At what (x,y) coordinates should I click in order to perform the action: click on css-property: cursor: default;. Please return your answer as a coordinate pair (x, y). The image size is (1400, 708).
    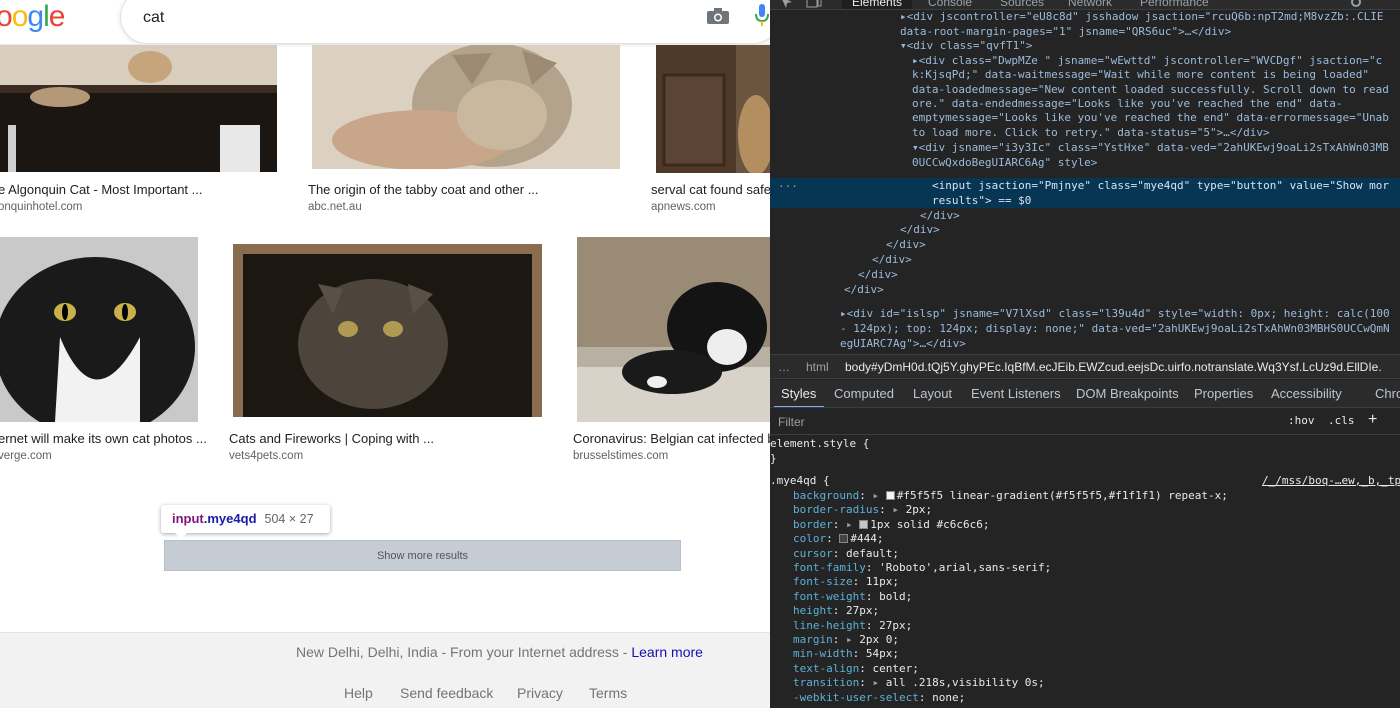
    Looking at the image, I should click on (1085, 554).